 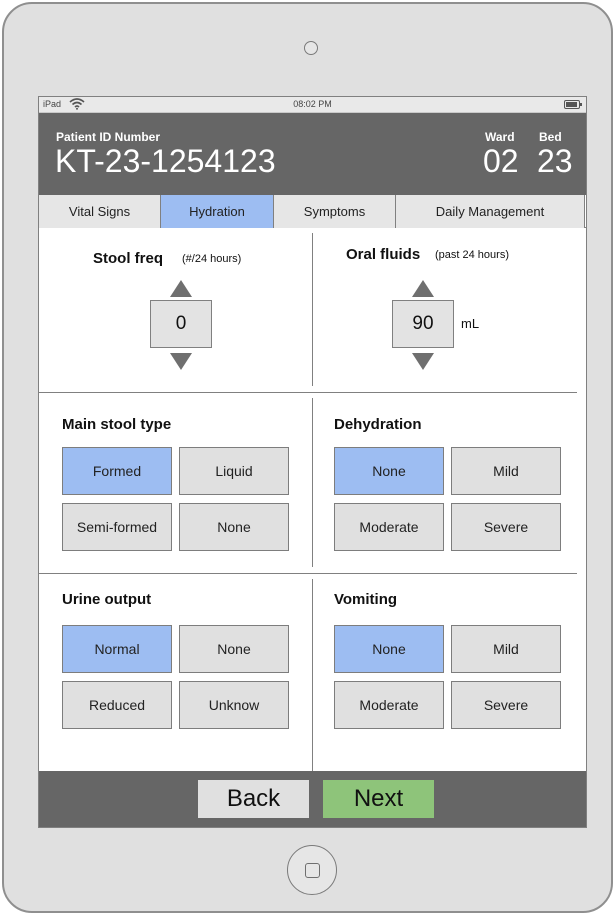 I want to click on tab-symptoms: Symptoms, so click(x=335, y=211).